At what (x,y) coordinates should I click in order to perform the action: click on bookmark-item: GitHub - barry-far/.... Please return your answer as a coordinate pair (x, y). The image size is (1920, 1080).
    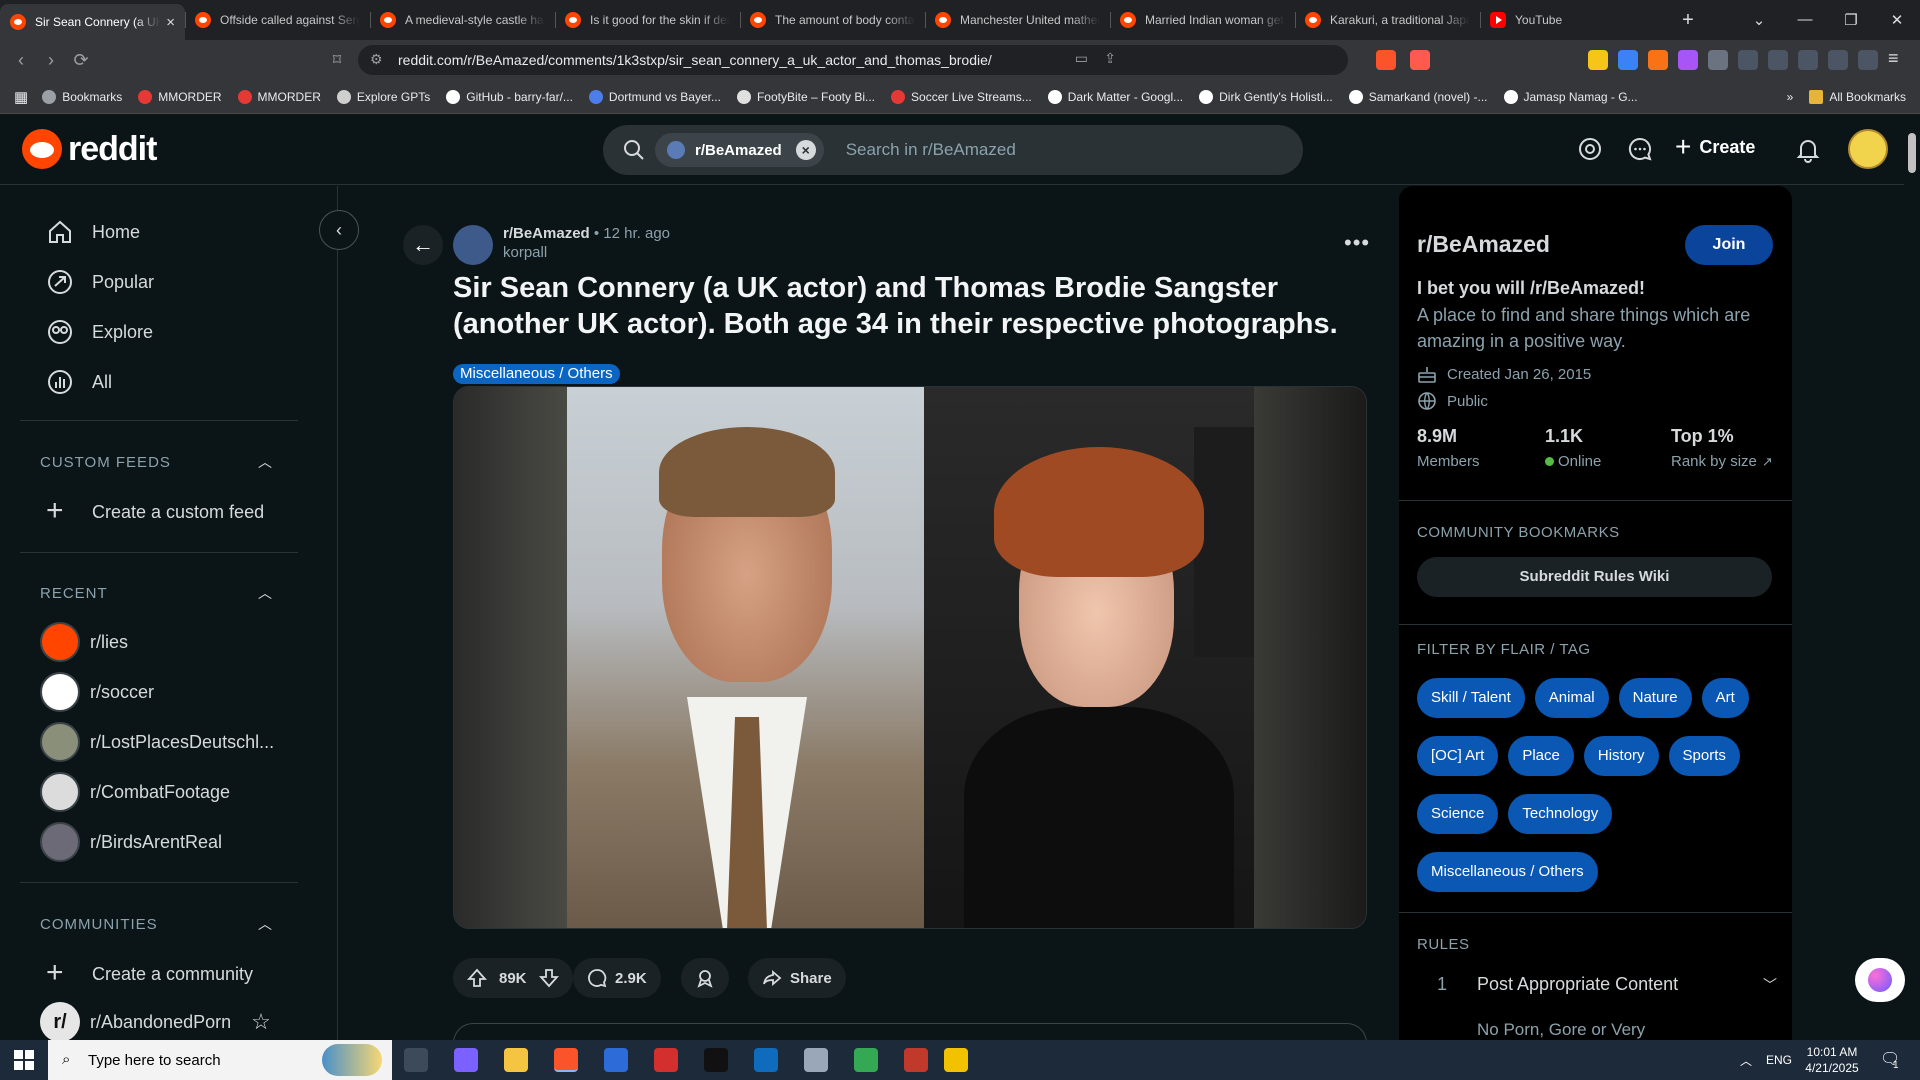
    Looking at the image, I should click on (509, 96).